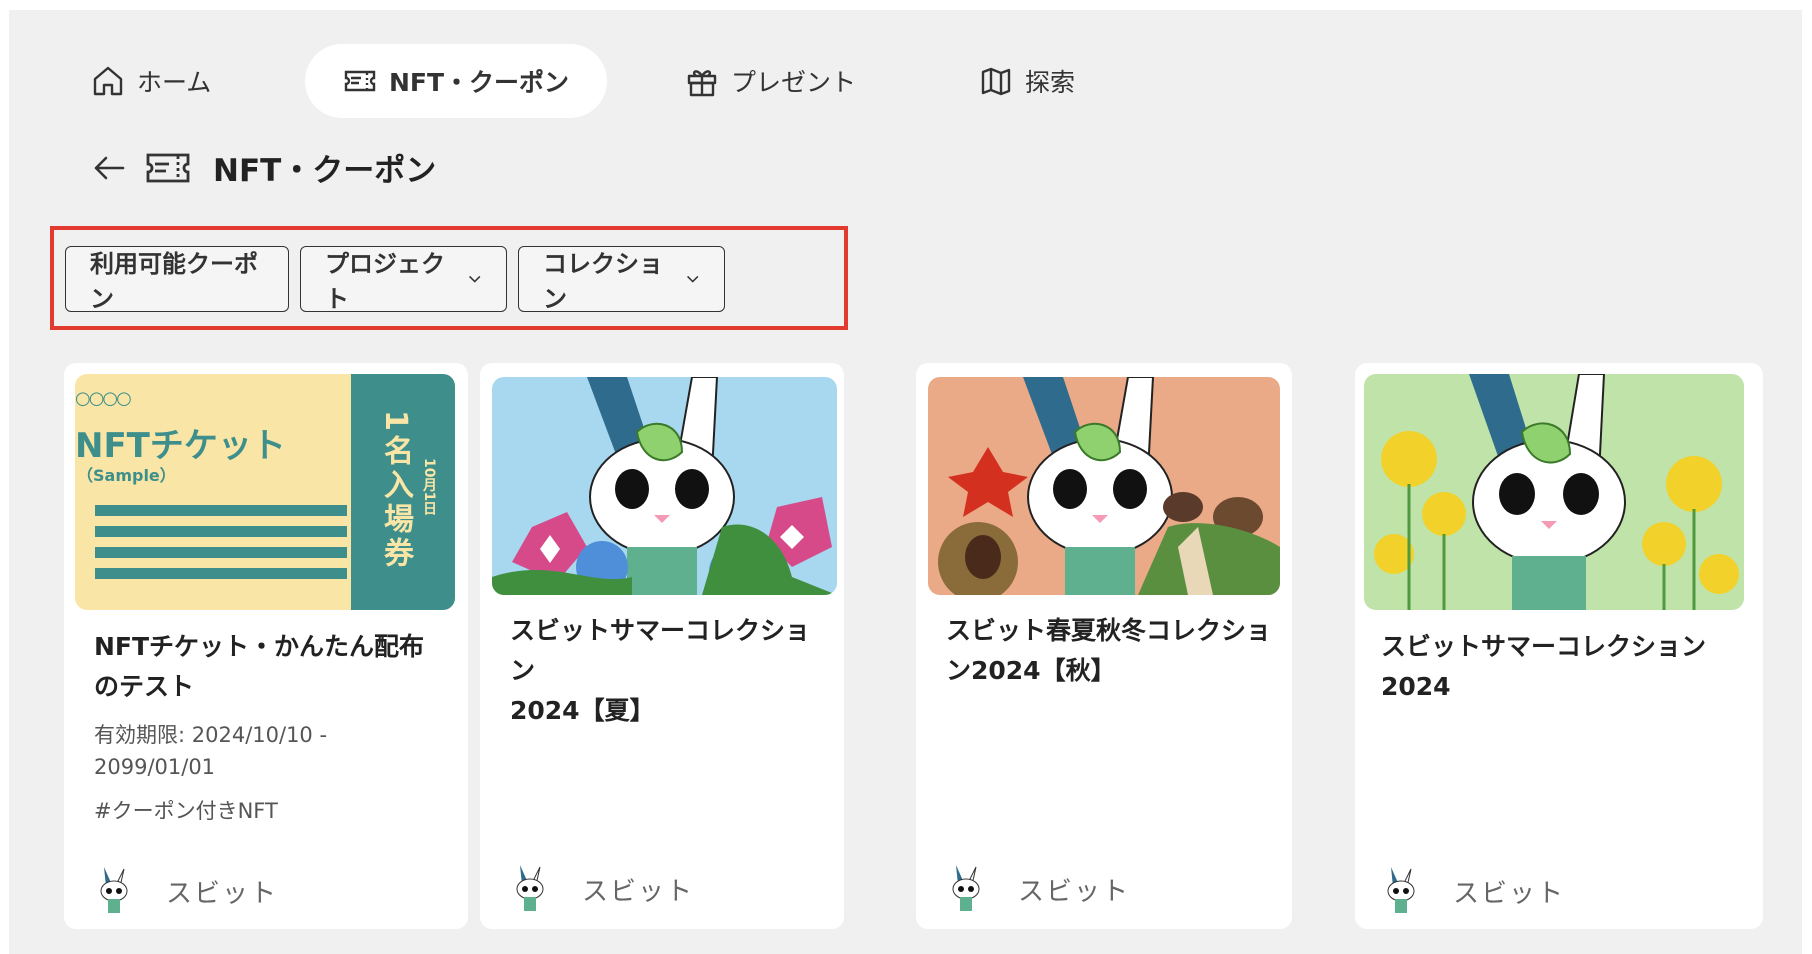 This screenshot has height=954, width=1812. Describe the element at coordinates (794, 82) in the screenshot. I see `nav-present-label: プレゼント` at that location.